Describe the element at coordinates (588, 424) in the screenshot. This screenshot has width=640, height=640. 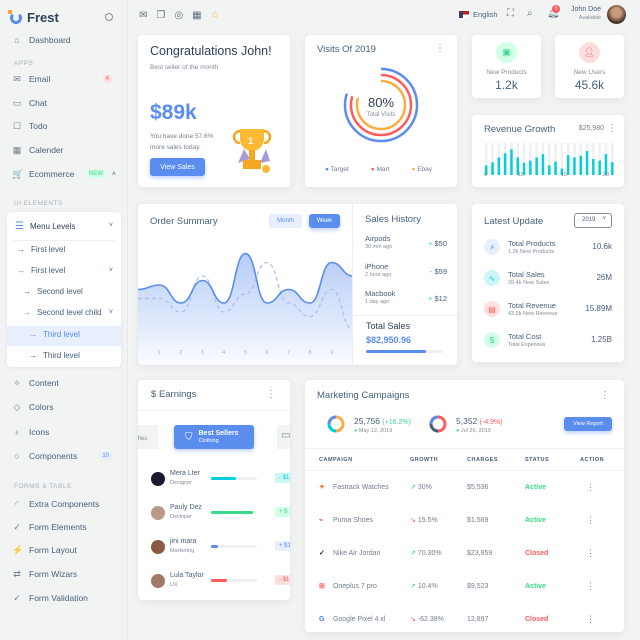
I see `view-report-button: View Report` at that location.